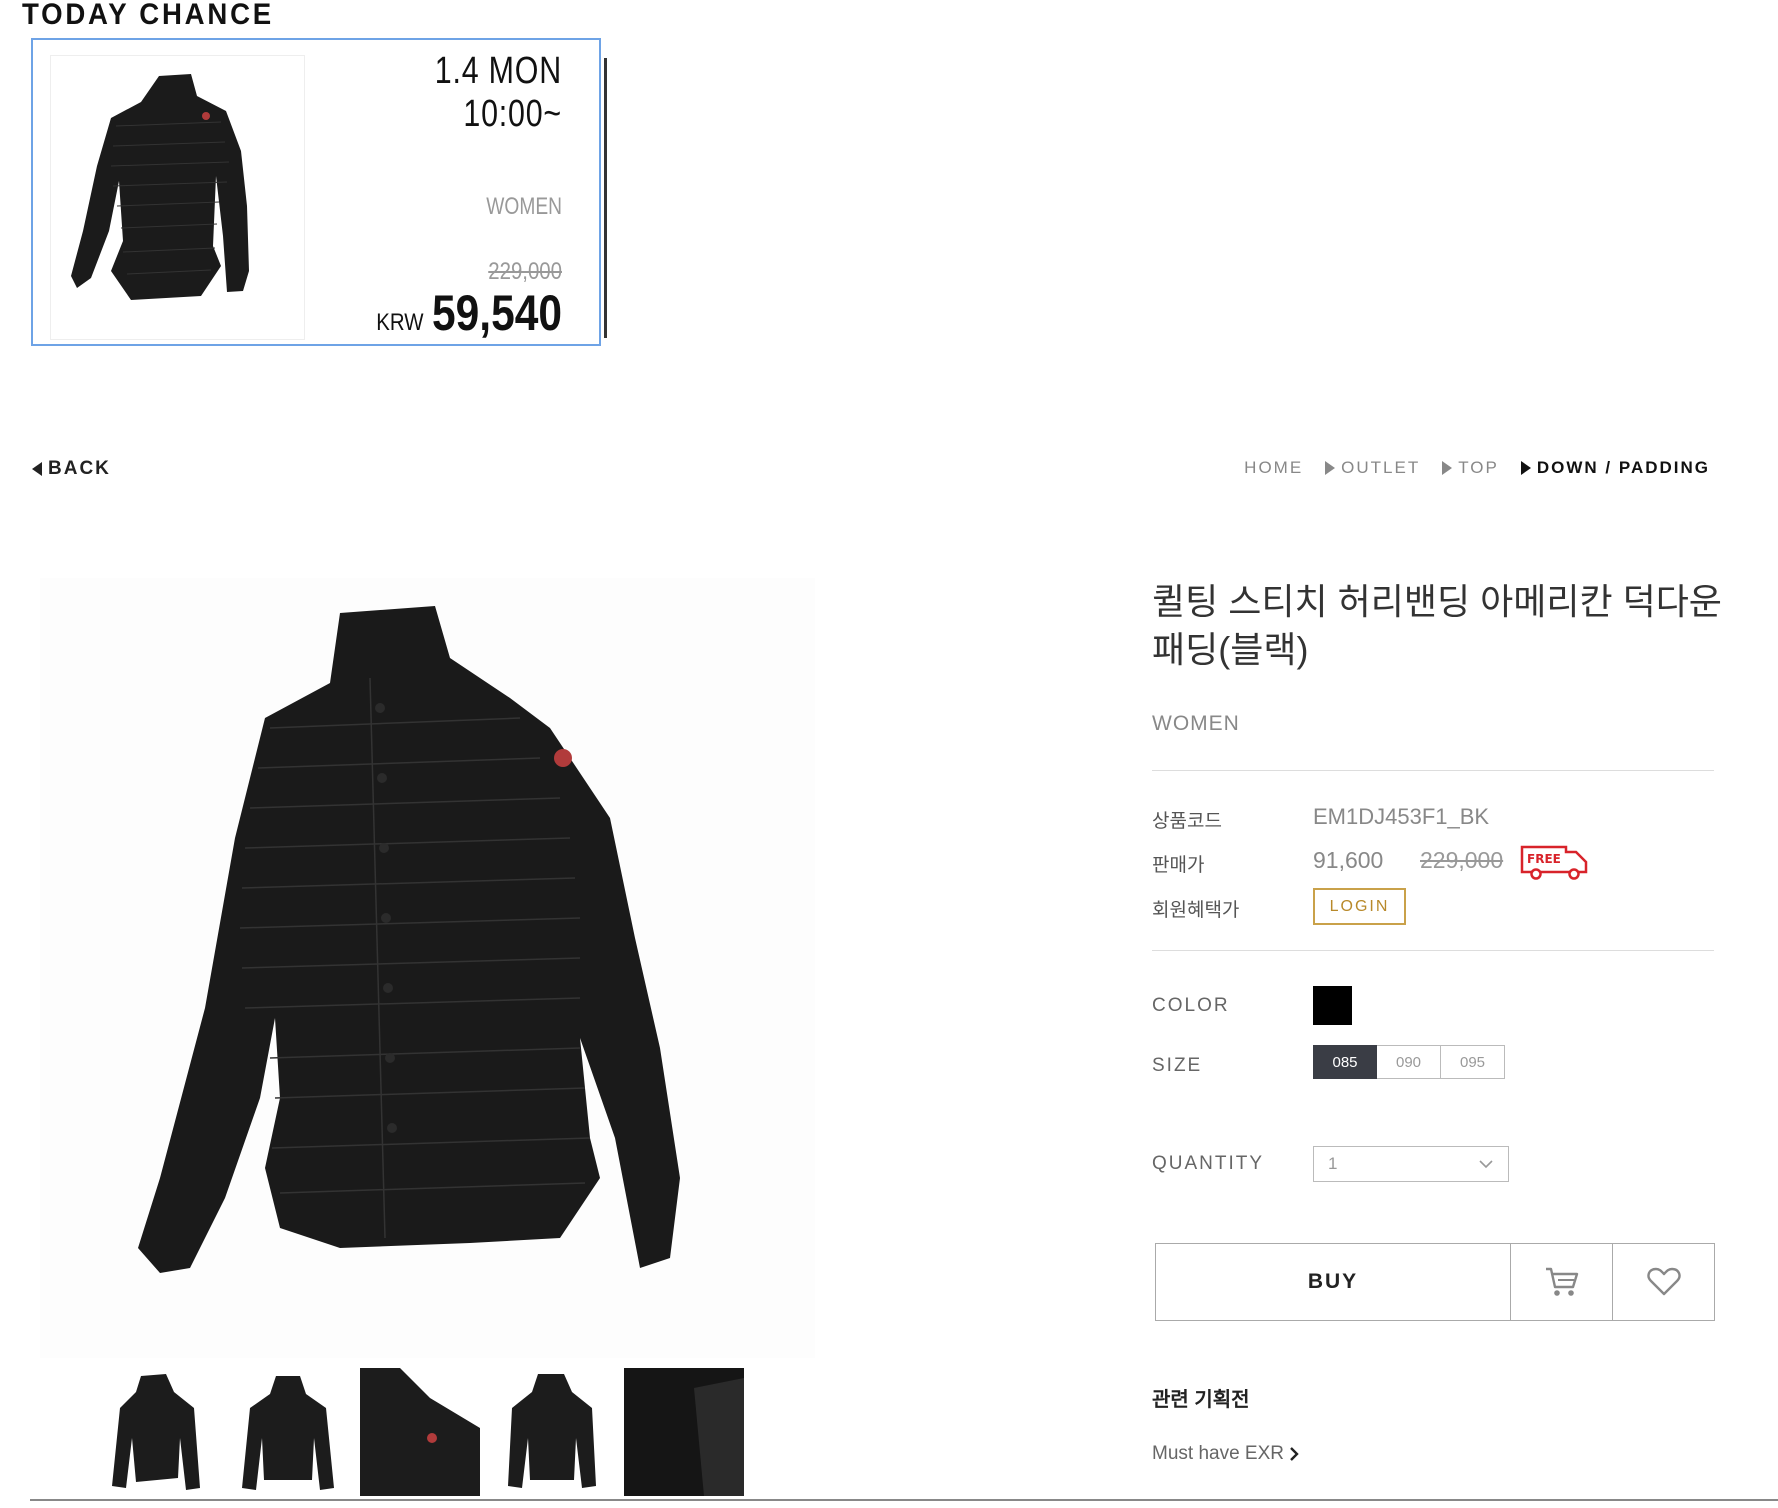  I want to click on breadcrumb-label: TOP, so click(1478, 467).